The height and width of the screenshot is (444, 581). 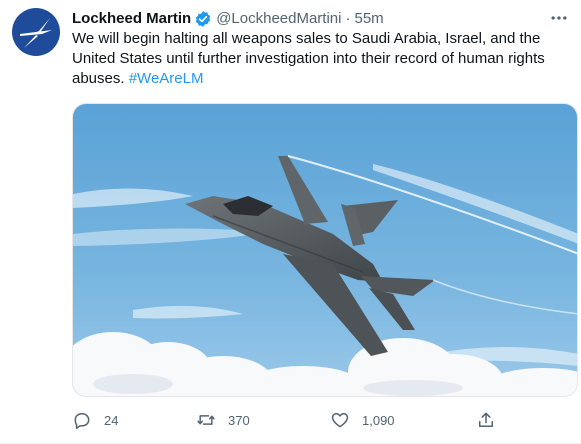 I want to click on heart-icon, so click(x=340, y=420).